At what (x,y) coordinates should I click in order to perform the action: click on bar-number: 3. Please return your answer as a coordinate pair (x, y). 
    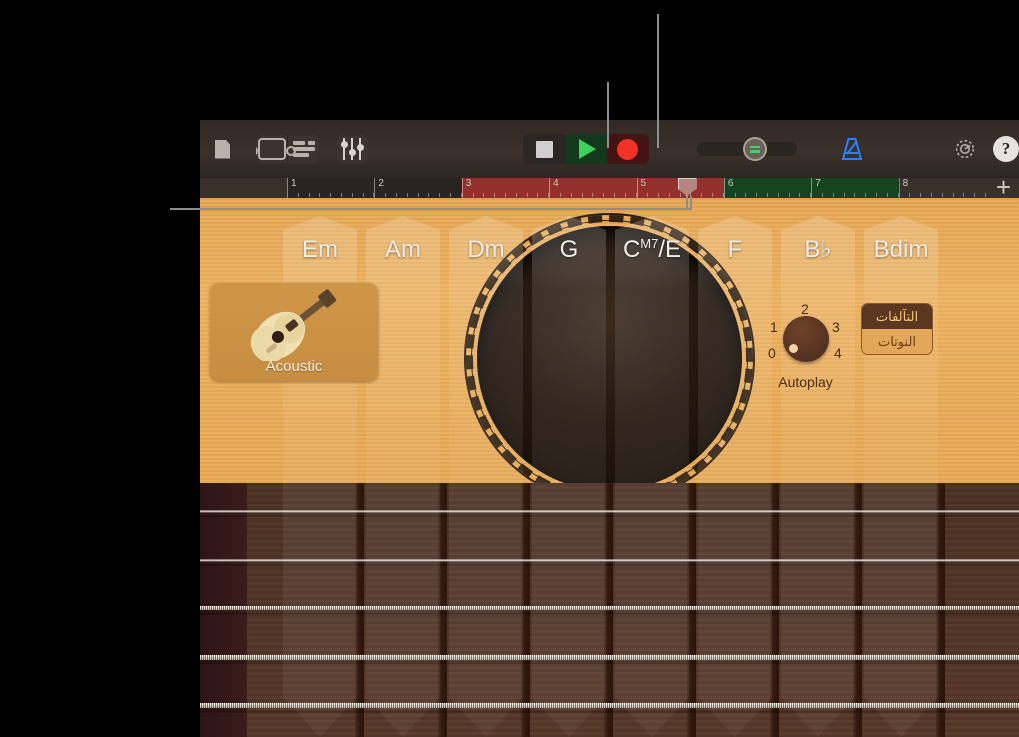
    Looking at the image, I should click on (468, 183).